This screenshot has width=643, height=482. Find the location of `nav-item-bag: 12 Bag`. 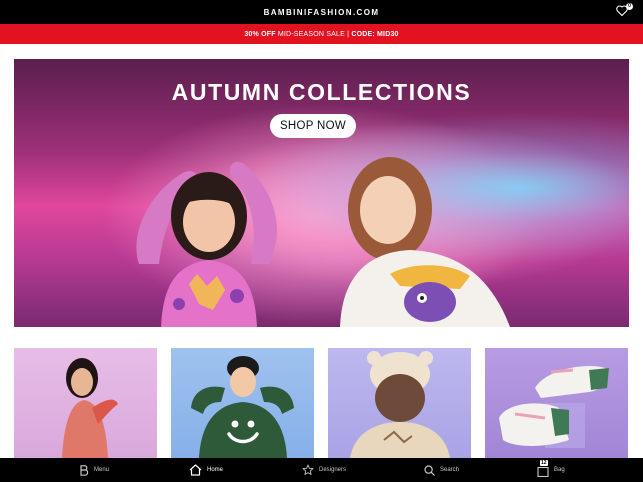

nav-item-bag: 12 Bag is located at coordinates (551, 470).